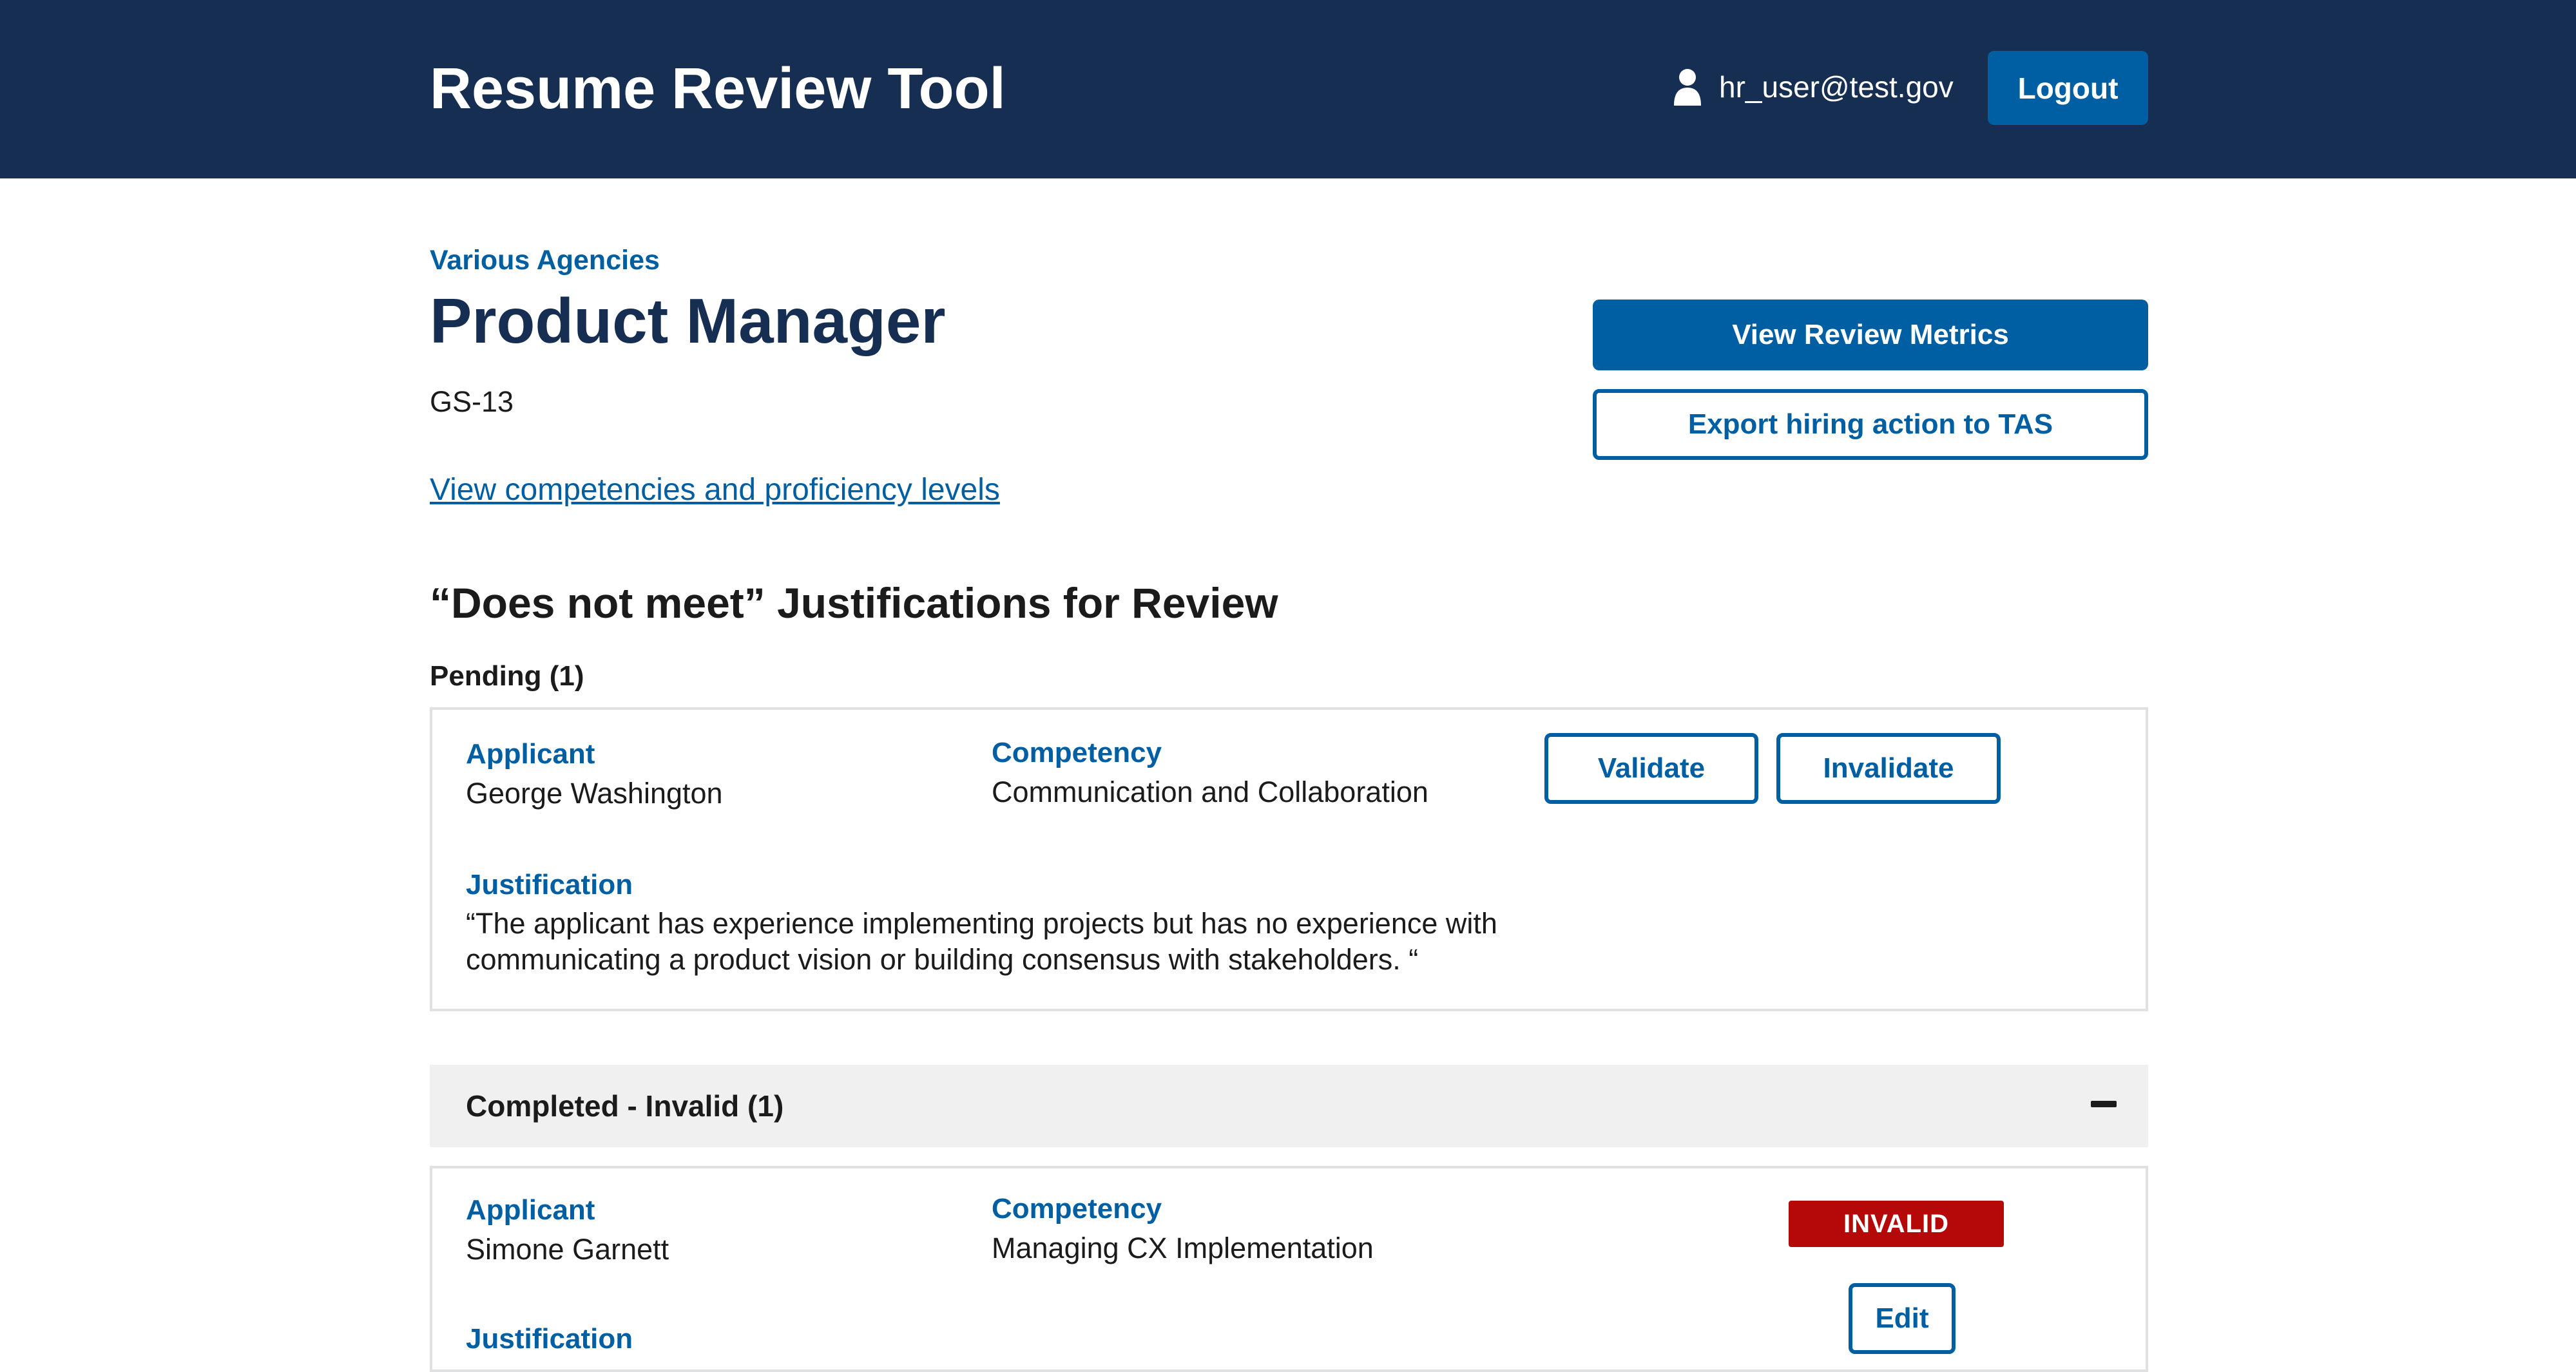 The width and height of the screenshot is (2576, 1372). Describe the element at coordinates (1651, 768) in the screenshot. I see `validate-button: Validate` at that location.